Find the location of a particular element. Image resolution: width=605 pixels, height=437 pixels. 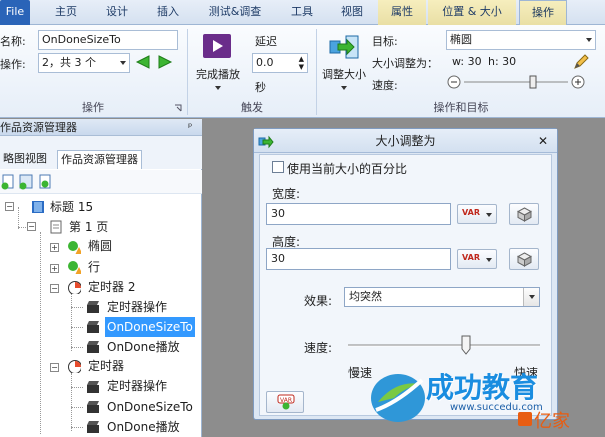

height-input: 30 is located at coordinates (358, 259).